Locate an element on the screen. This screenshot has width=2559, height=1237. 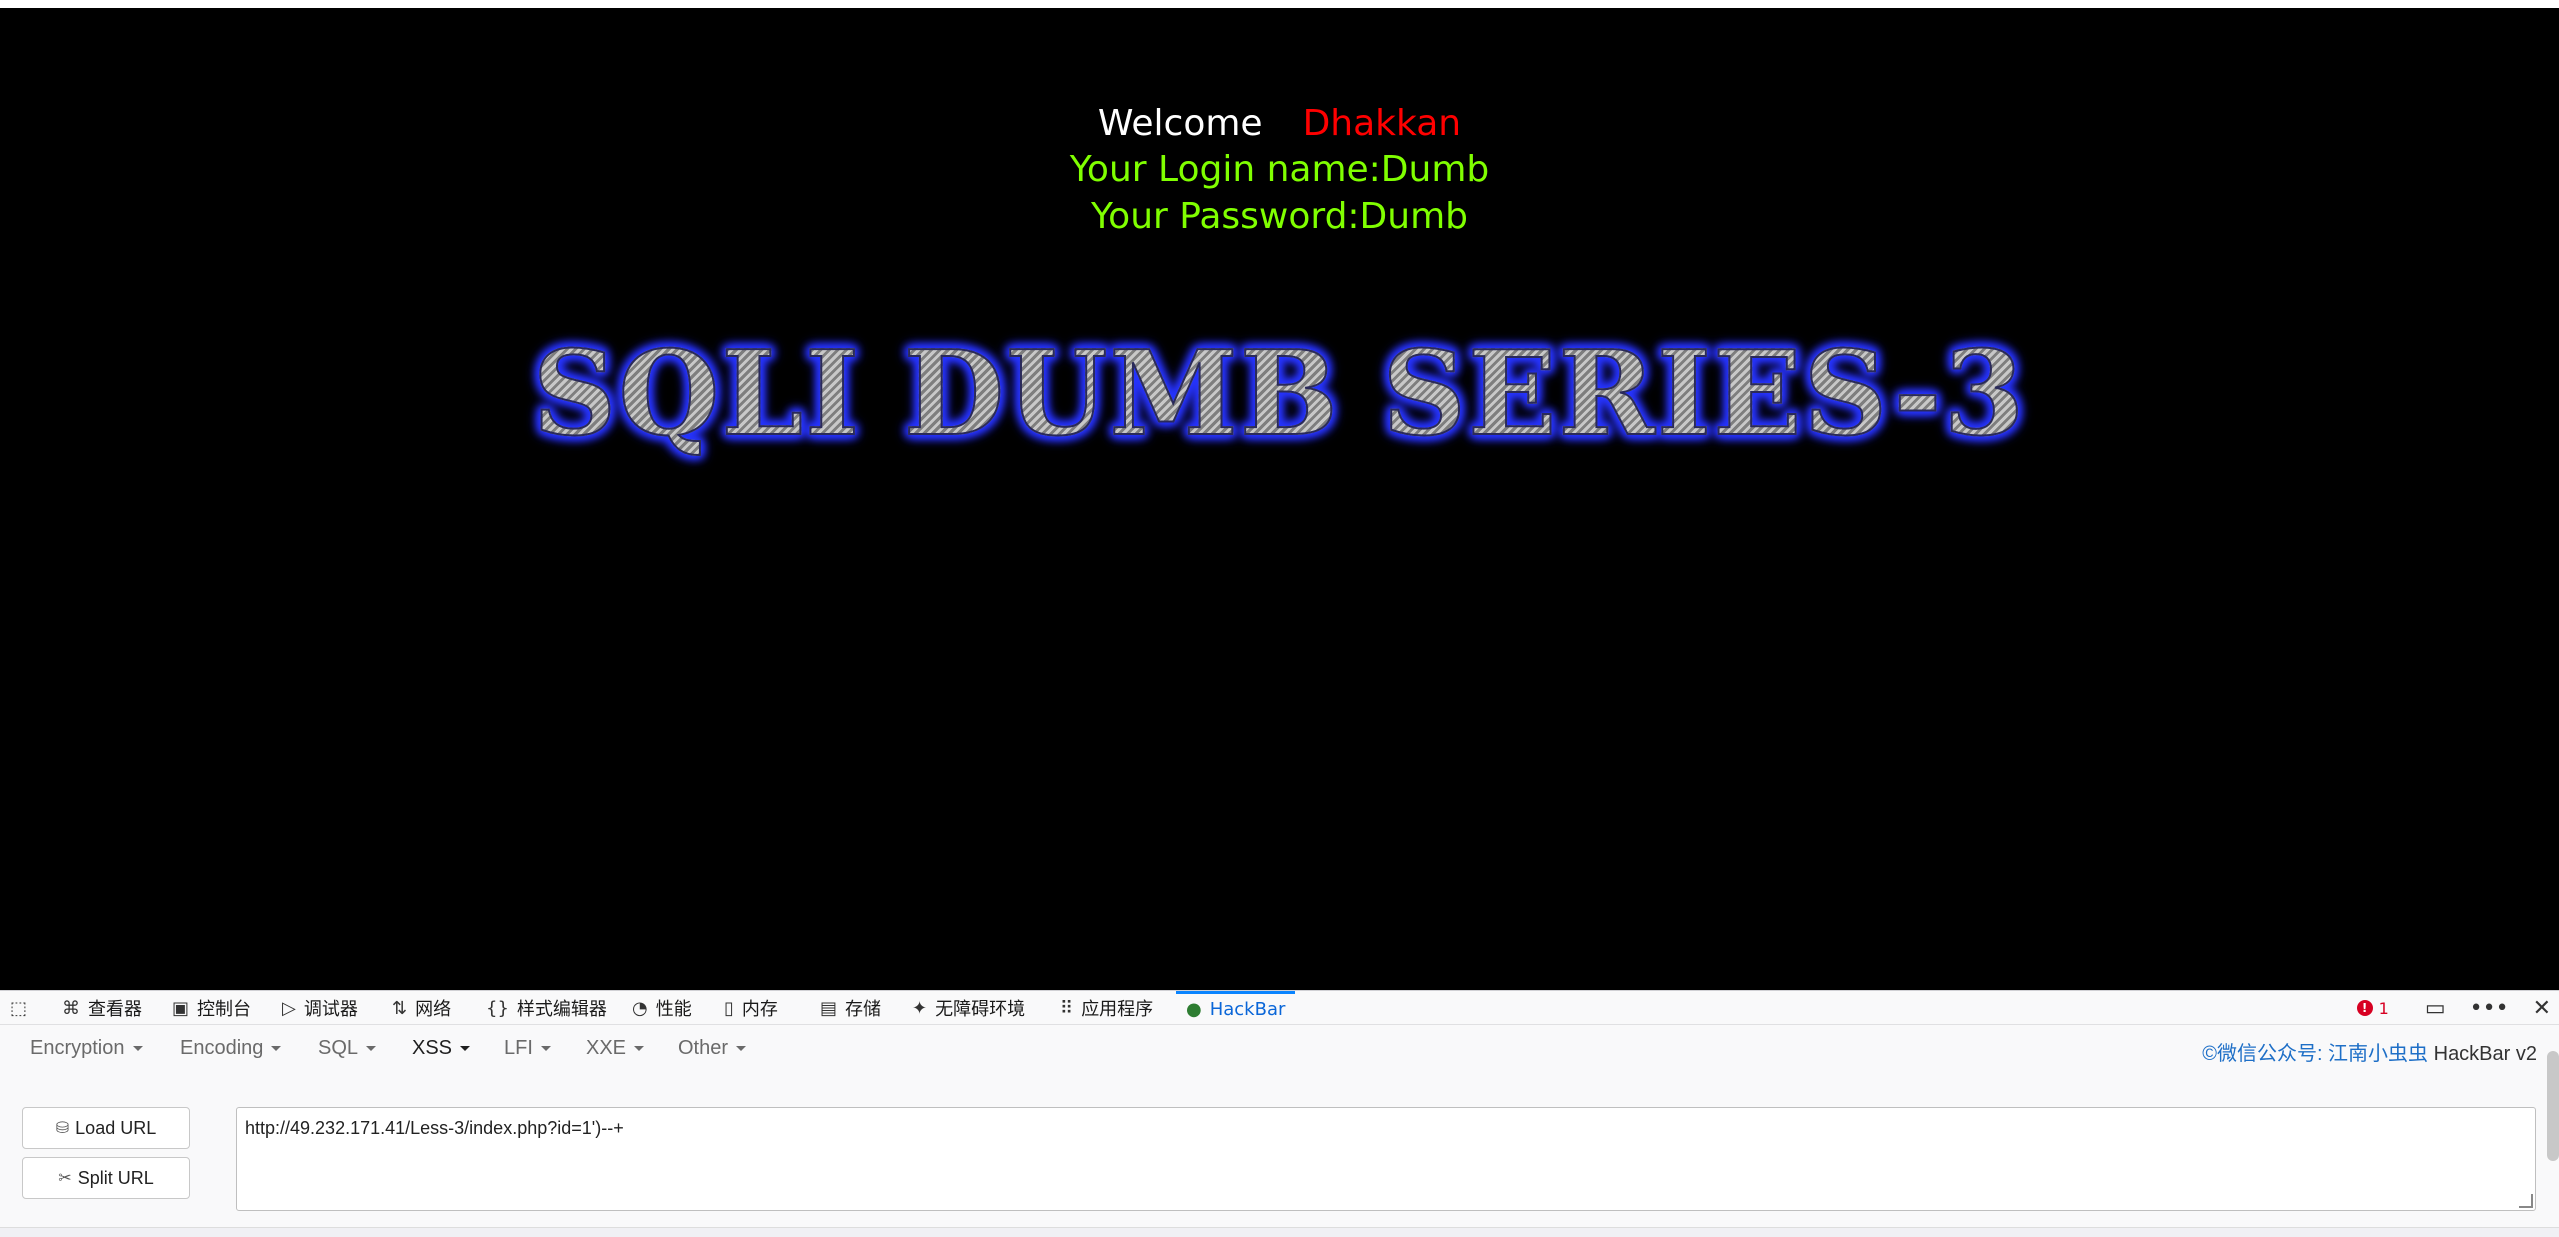
menu-lfi: LFI is located at coordinates (527, 1048).